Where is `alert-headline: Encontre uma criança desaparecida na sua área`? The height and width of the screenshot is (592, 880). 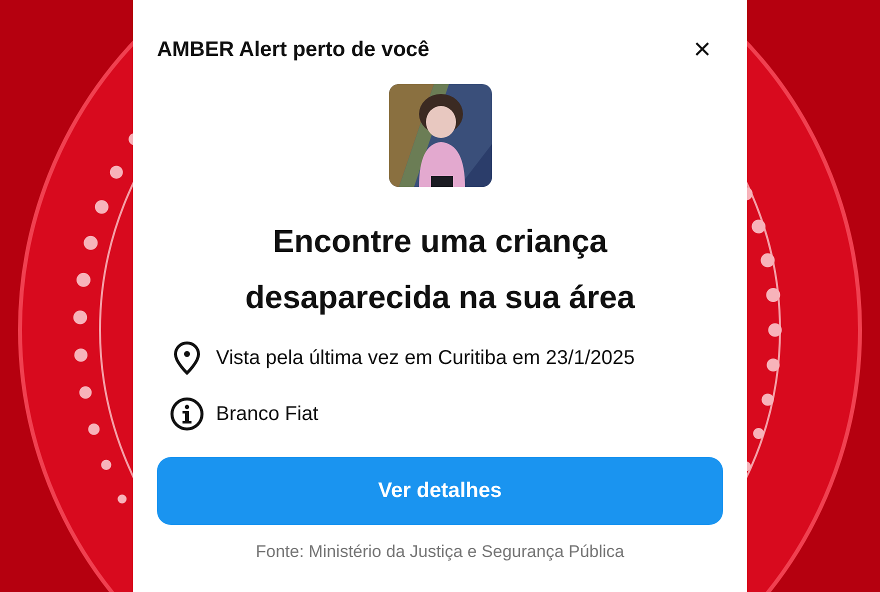 alert-headline: Encontre uma criança desaparecida na sua área is located at coordinates (440, 269).